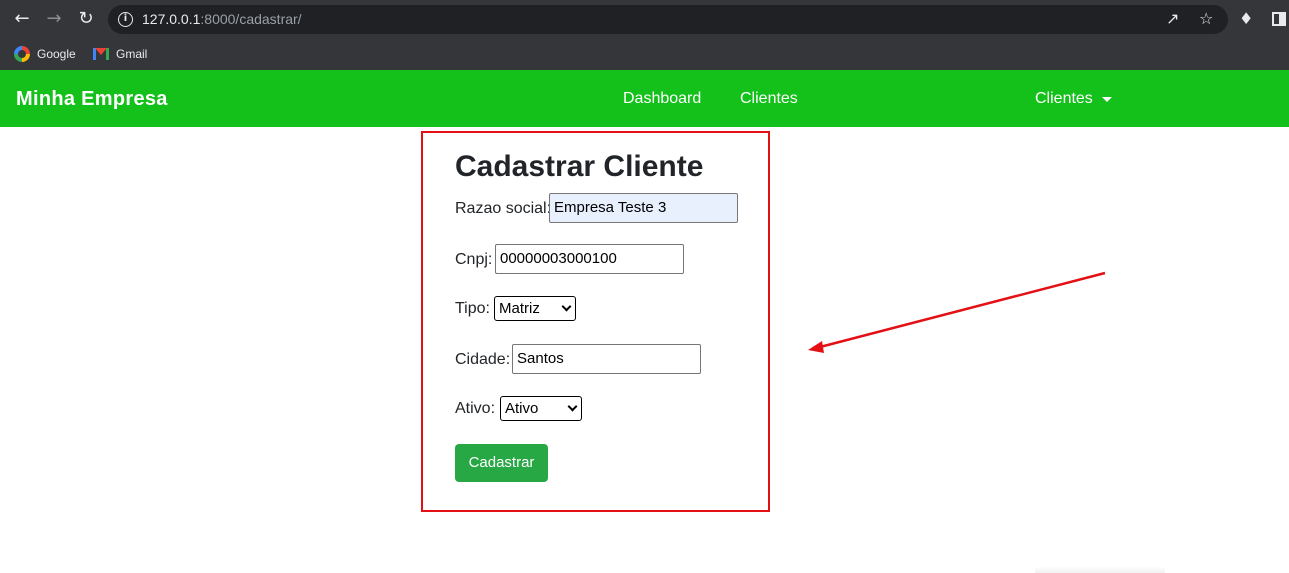 The image size is (1289, 573). I want to click on razao-social-input: Empresa Teste 3, so click(643, 208).